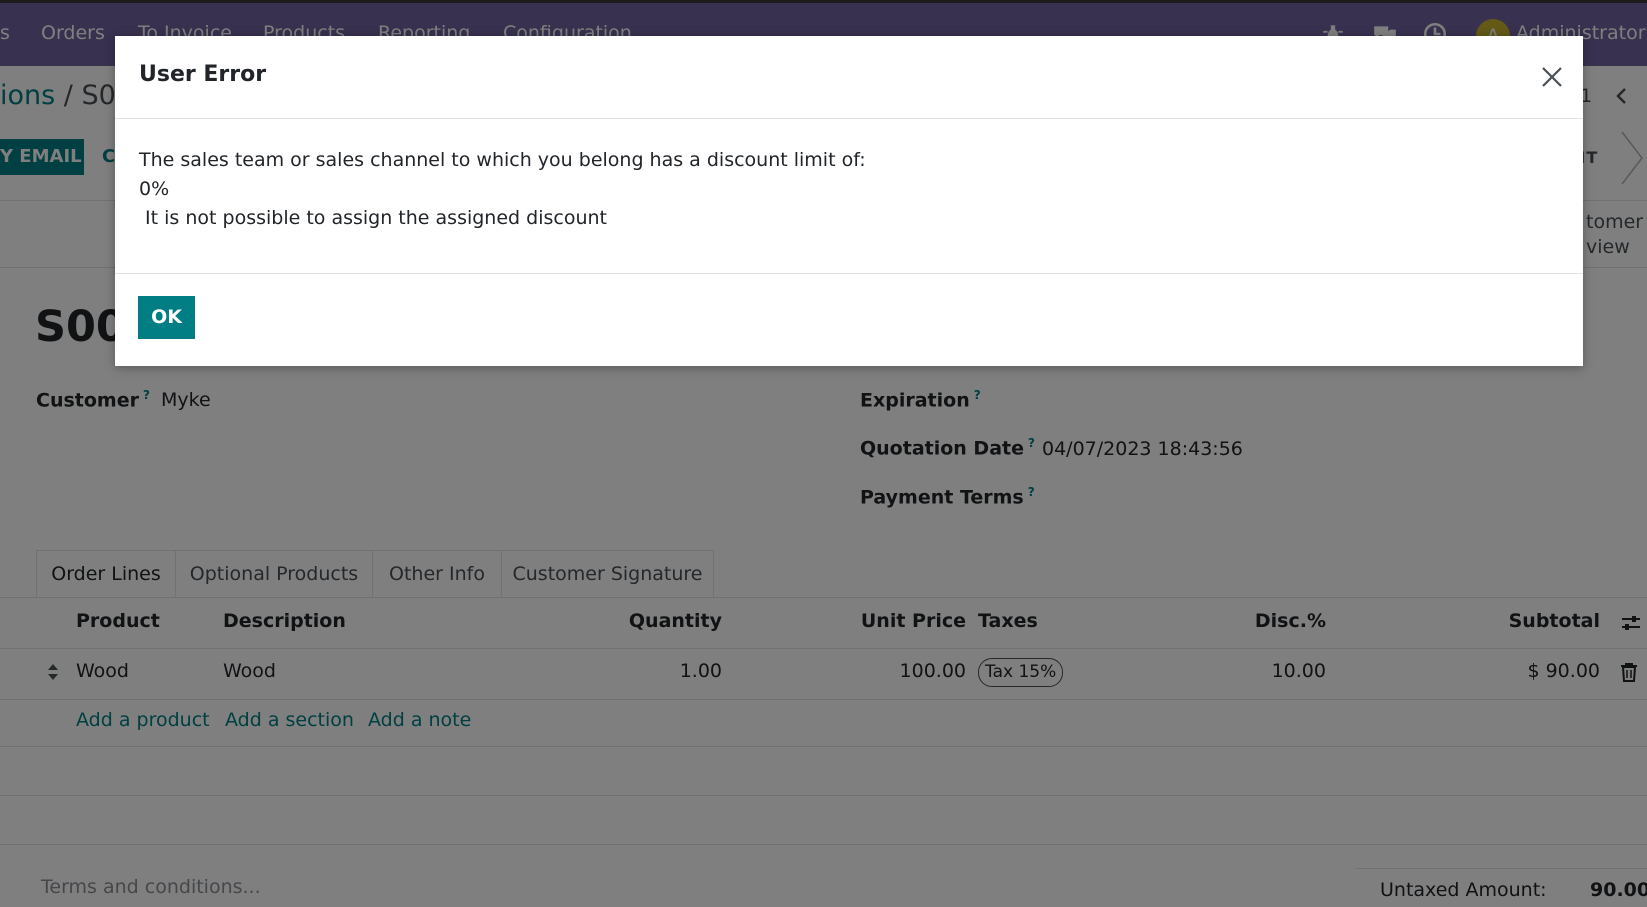 The height and width of the screenshot is (907, 1647). Describe the element at coordinates (203, 74) in the screenshot. I see `dialog-title: User Error` at that location.